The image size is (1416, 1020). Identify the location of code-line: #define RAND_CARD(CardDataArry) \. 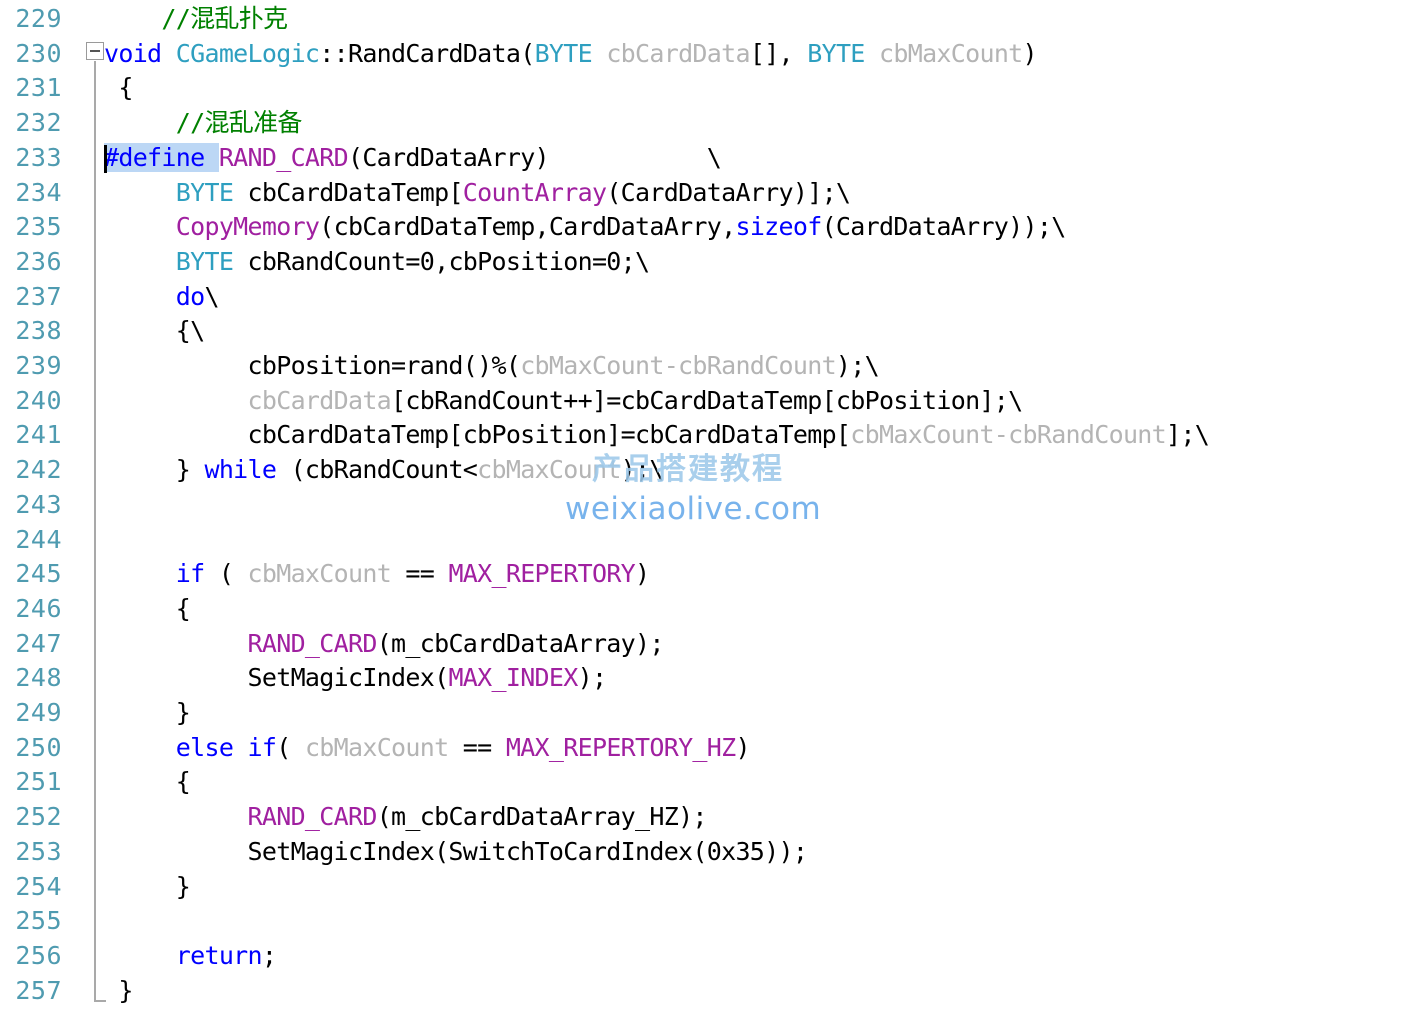
(413, 158).